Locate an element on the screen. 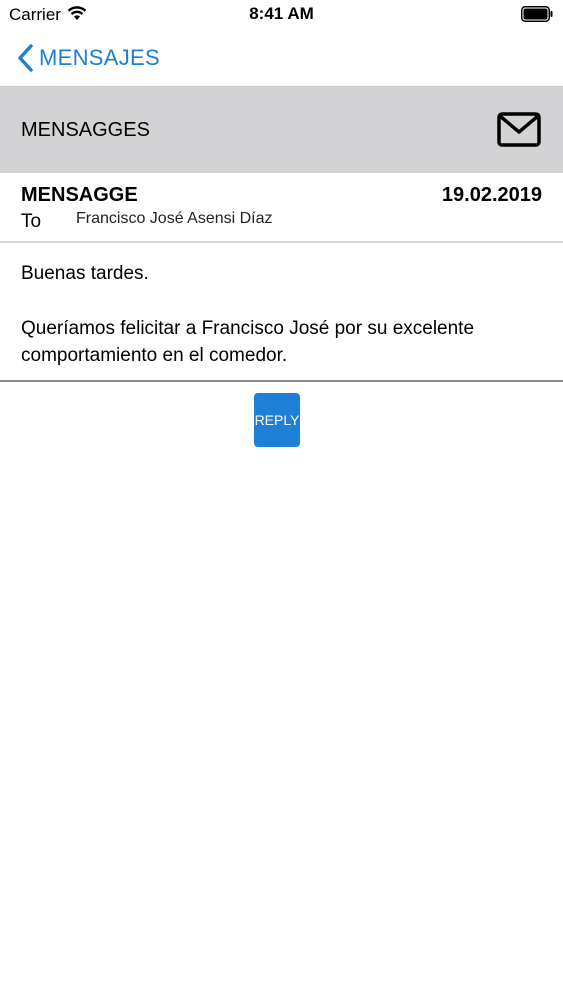 The height and width of the screenshot is (1000, 563). message-greeting: Buenas tardes. is located at coordinates (85, 273).